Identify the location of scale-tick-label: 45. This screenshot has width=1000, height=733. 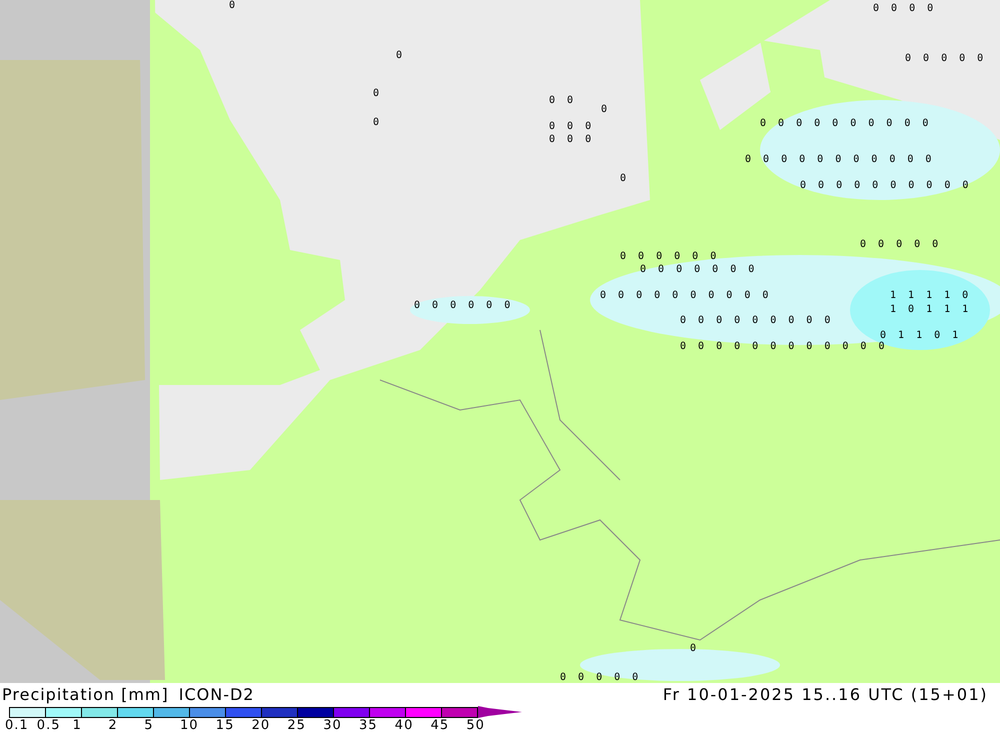
(440, 725).